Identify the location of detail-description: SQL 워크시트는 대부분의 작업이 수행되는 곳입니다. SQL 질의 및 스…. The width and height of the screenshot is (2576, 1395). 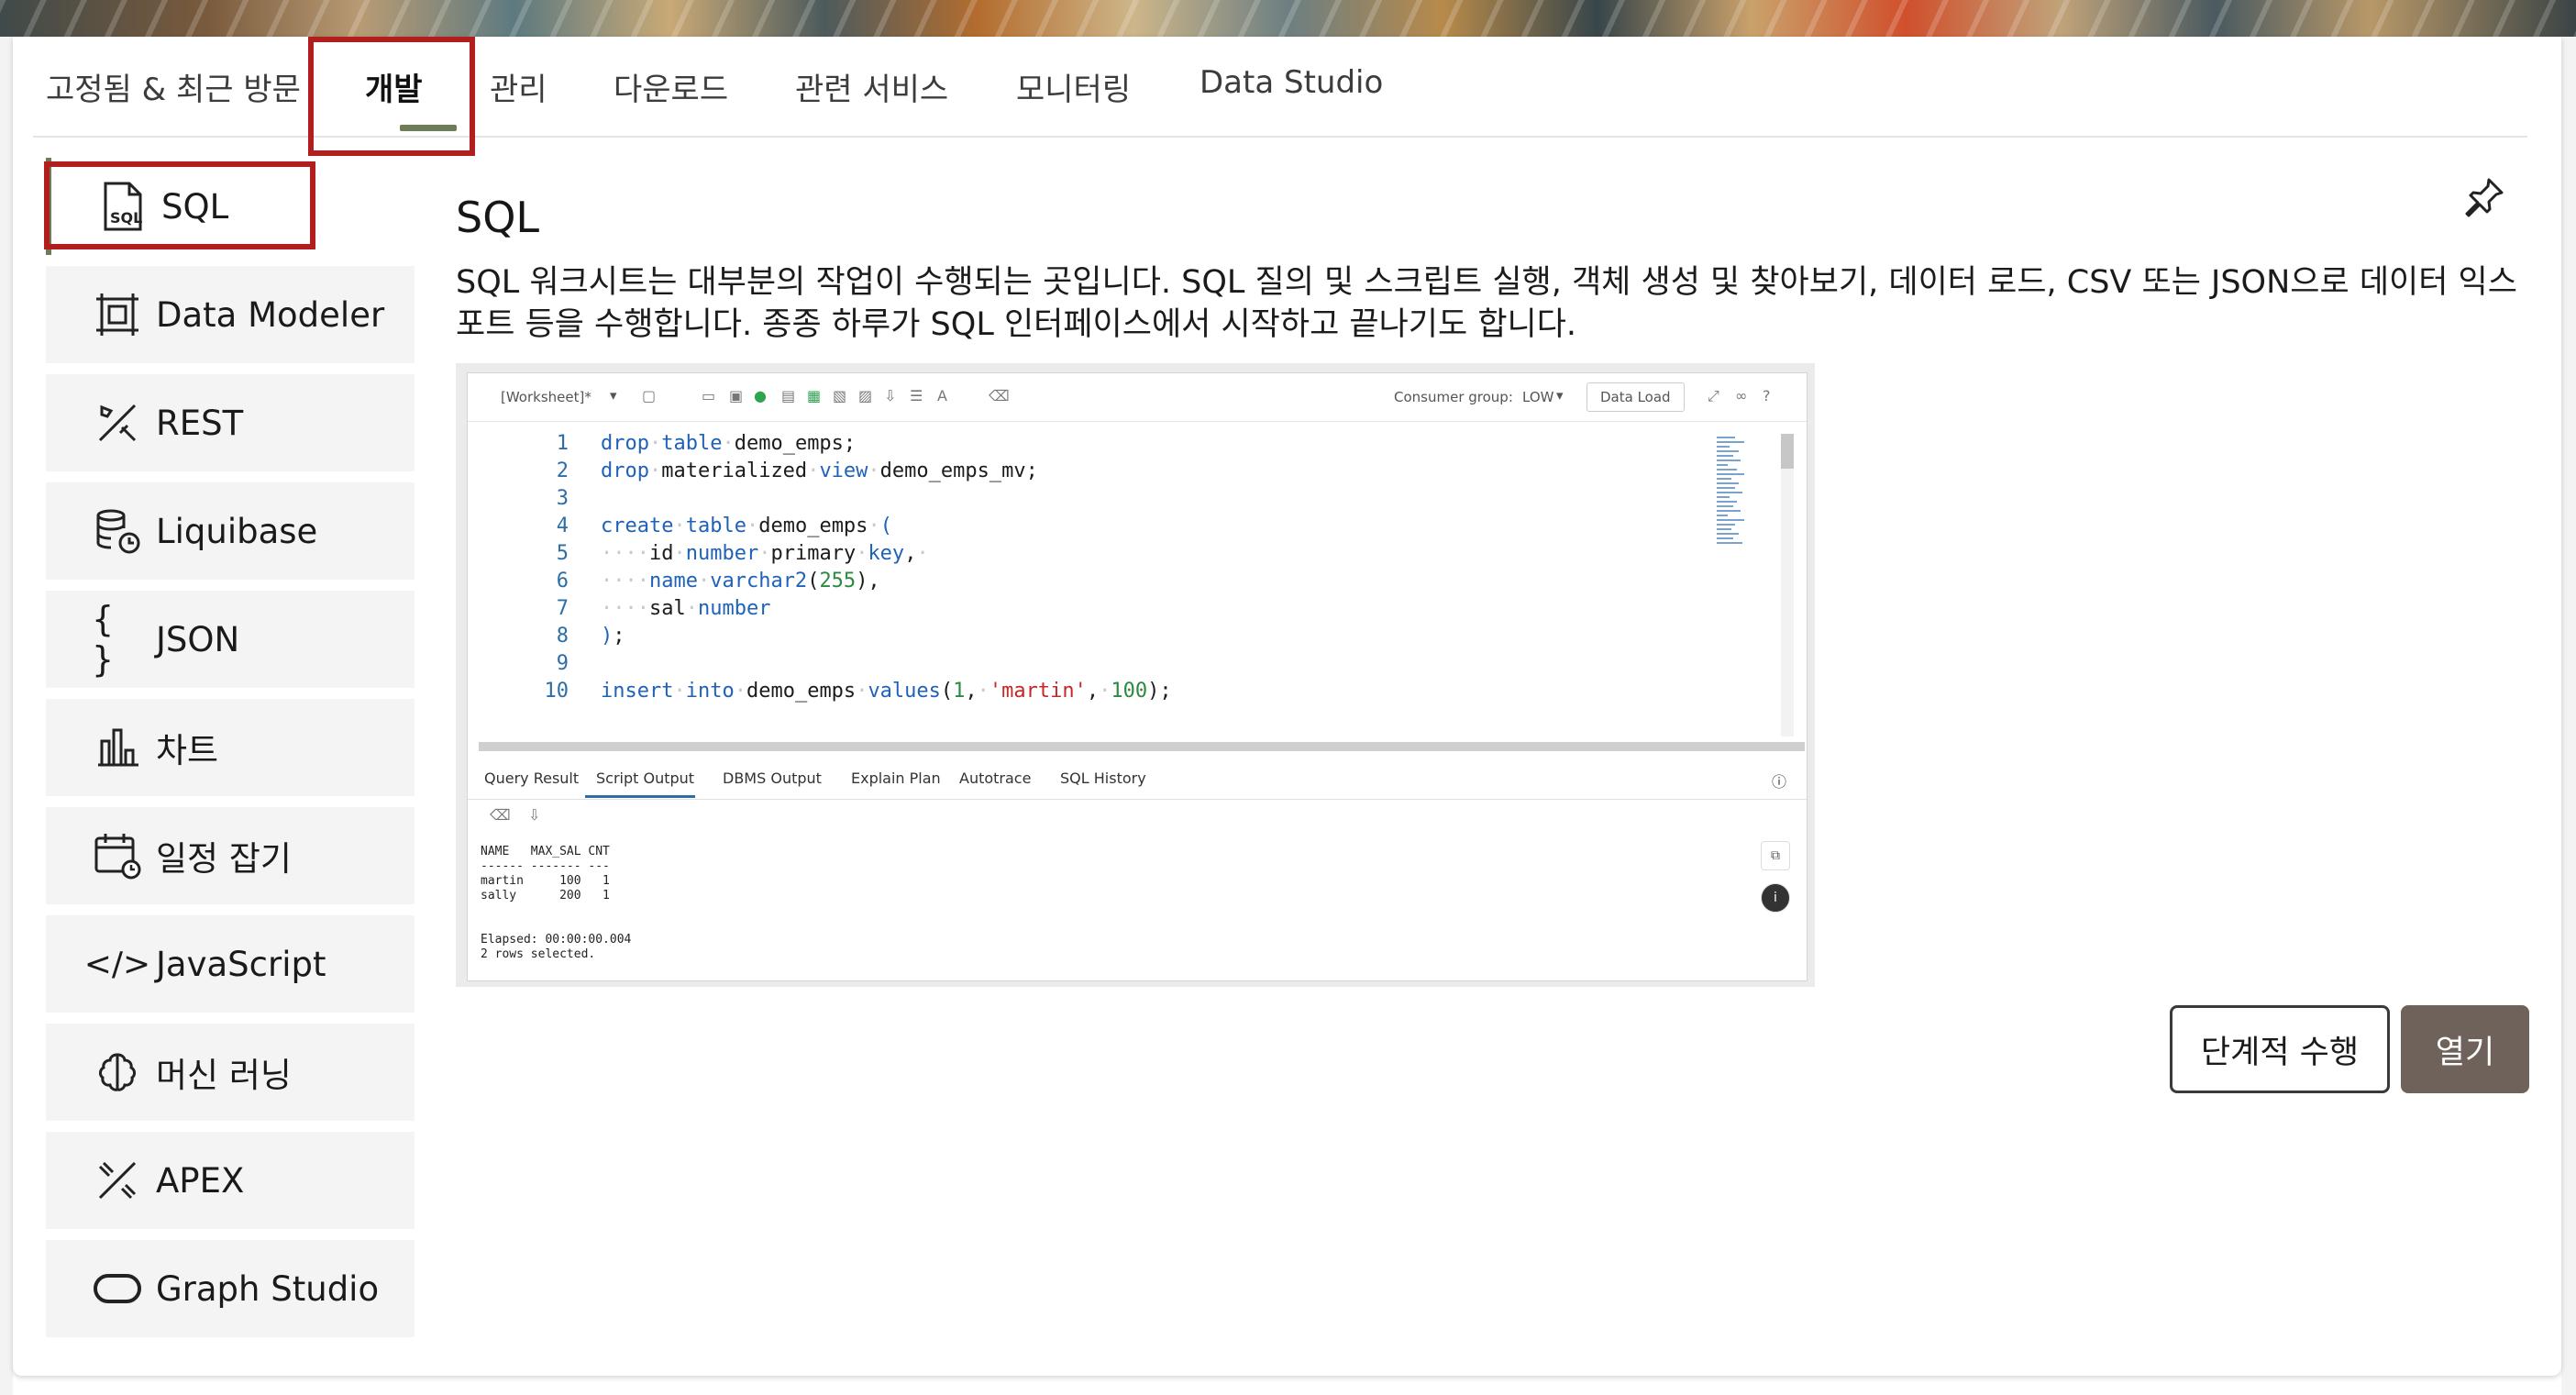
(1486, 303).